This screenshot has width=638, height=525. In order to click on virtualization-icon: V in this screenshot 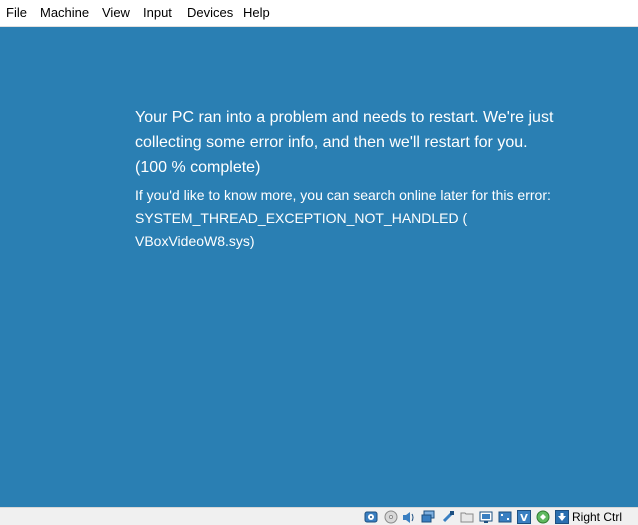, I will do `click(523, 516)`.